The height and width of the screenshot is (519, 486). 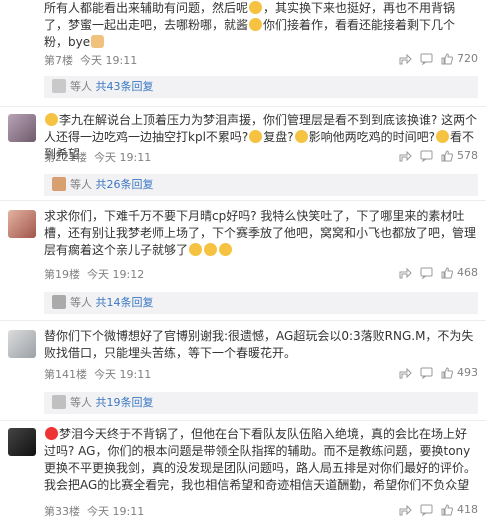 I want to click on floor-time: 第221楼 今天 19:11, so click(x=98, y=157).